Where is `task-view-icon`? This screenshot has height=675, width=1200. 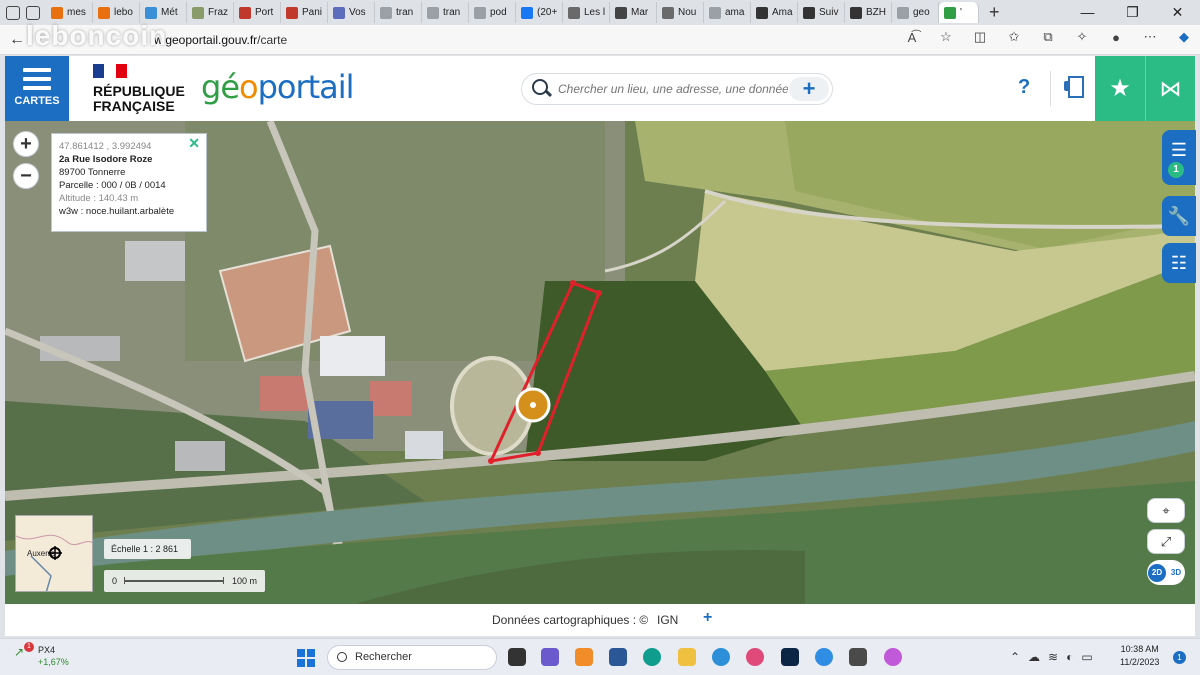 task-view-icon is located at coordinates (517, 657).